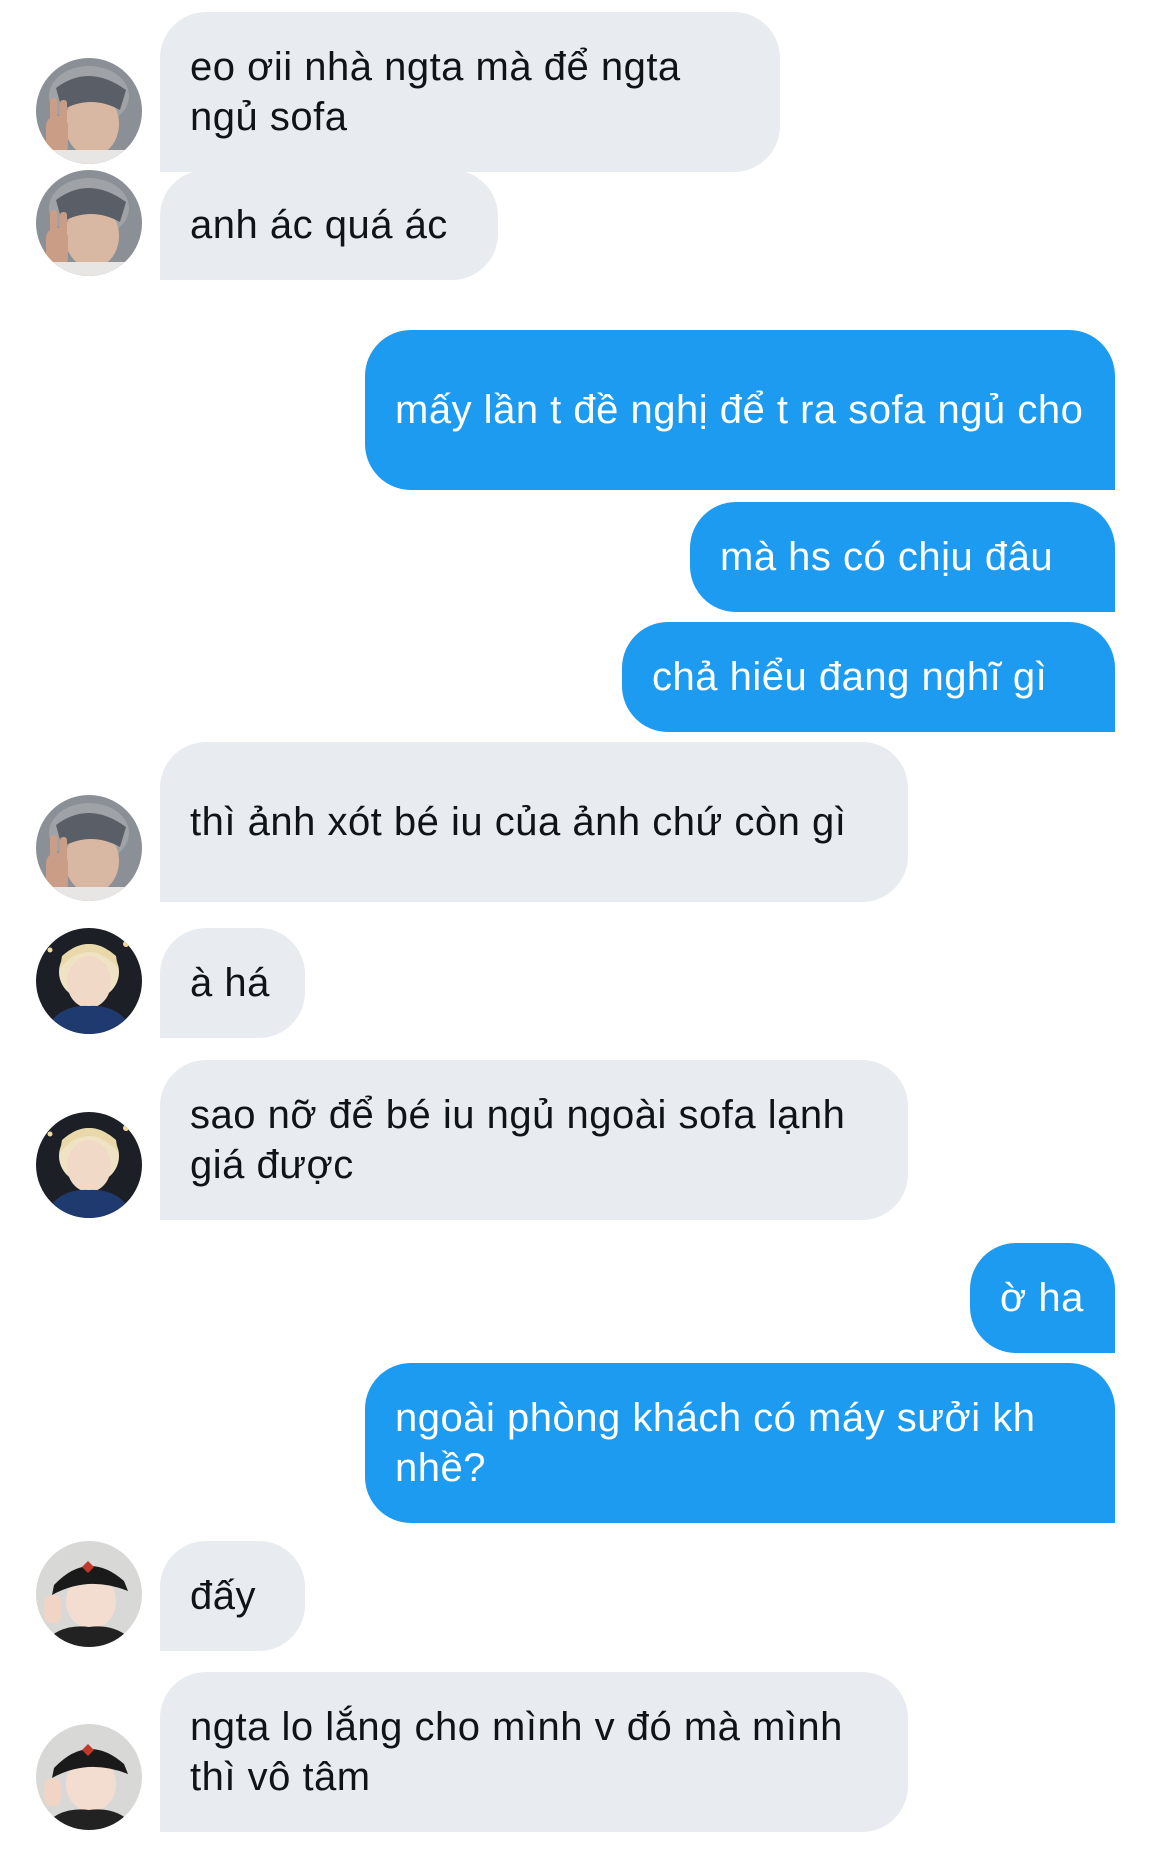  I want to click on incoming-message: thì ảnh xót bé iu của ảnh chứ còn gì, so click(534, 822).